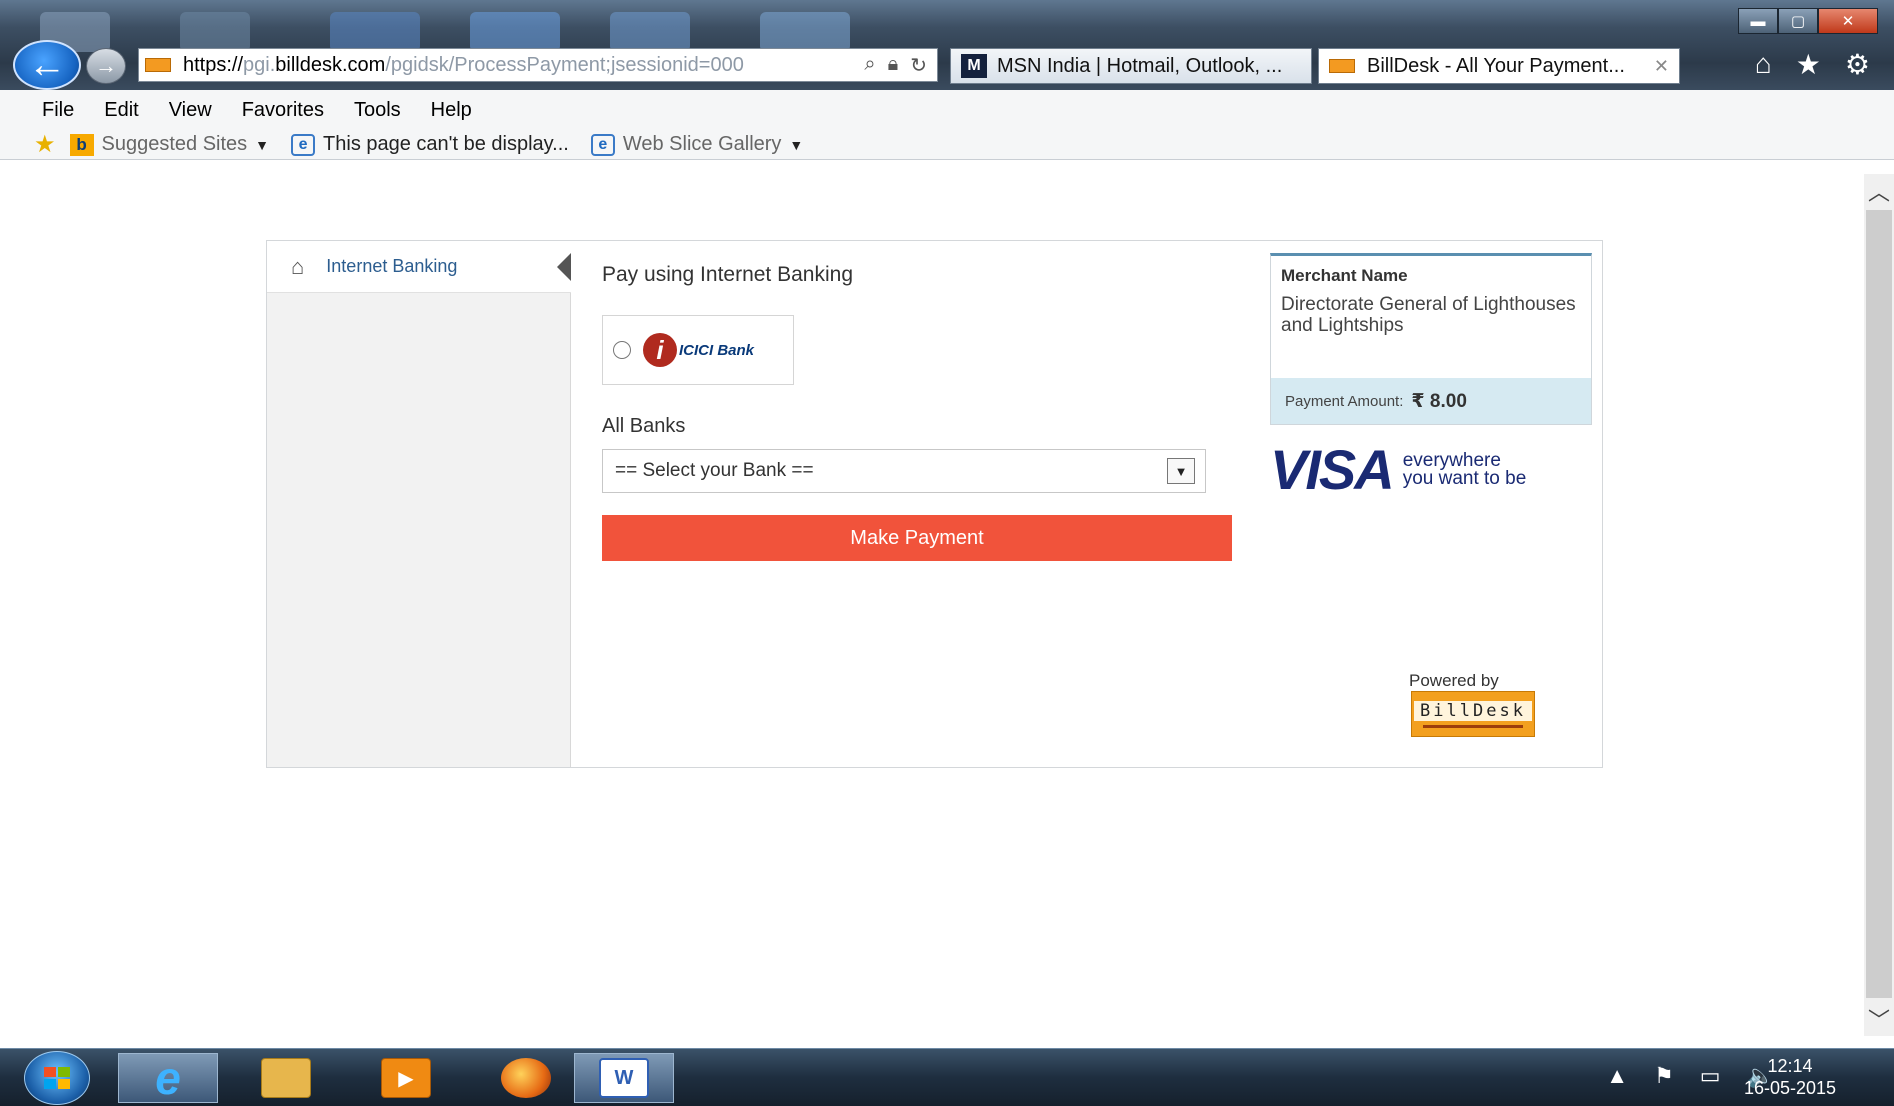  I want to click on window-controls: ▬ ▢ ✕, so click(1808, 21).